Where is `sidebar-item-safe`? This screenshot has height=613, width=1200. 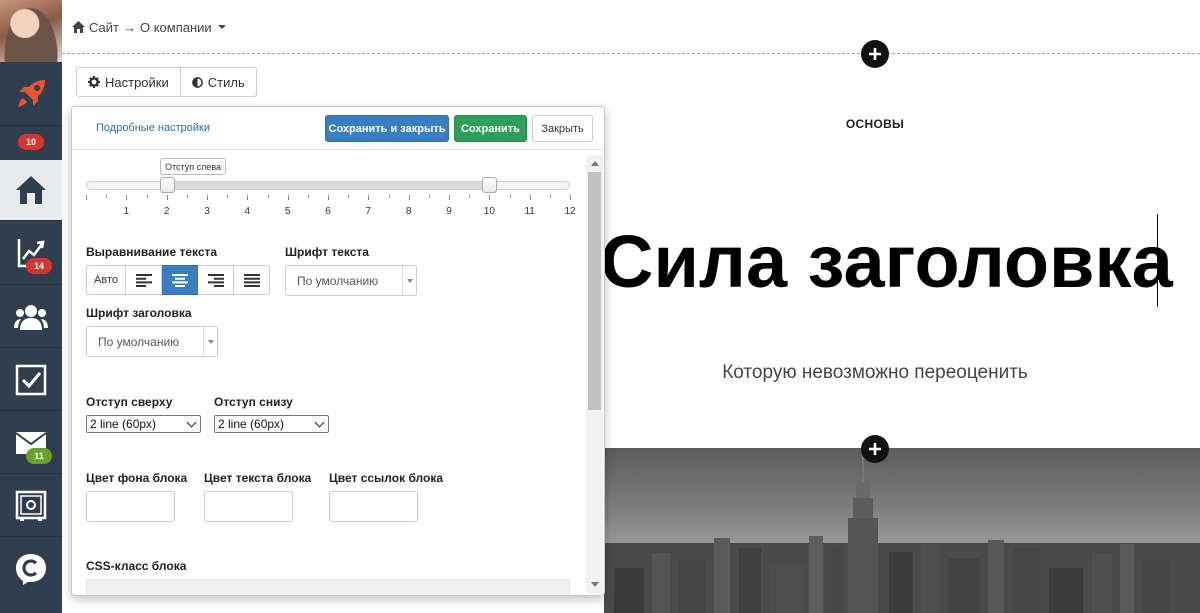
sidebar-item-safe is located at coordinates (31, 506).